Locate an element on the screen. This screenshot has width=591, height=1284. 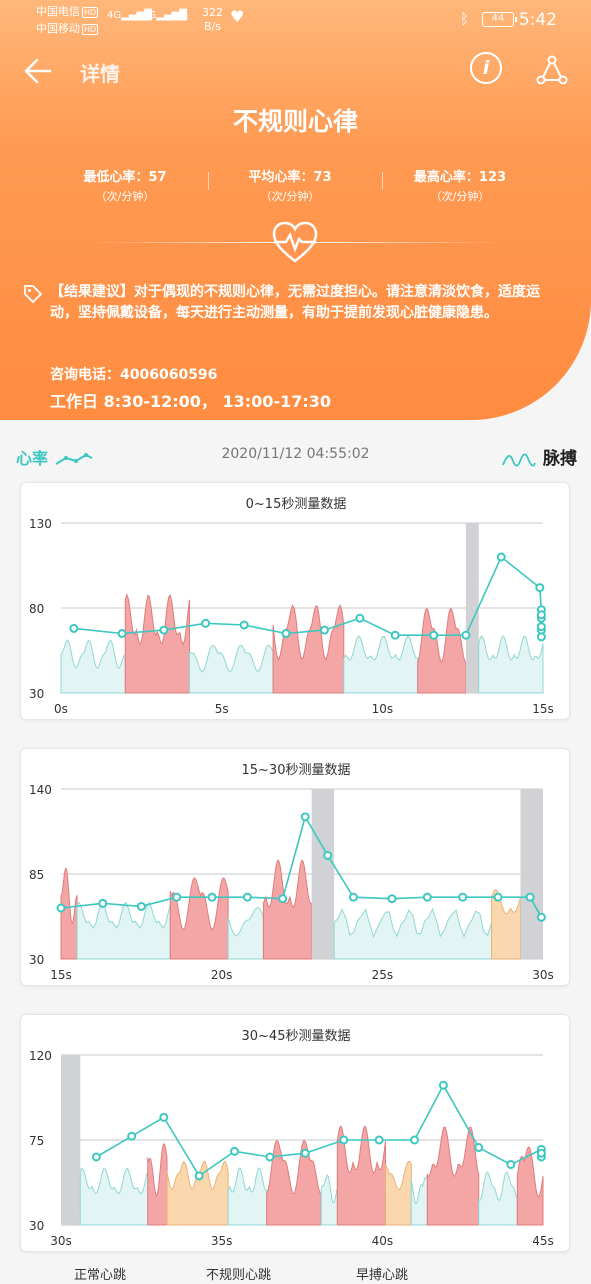
legend-irregular: 不规则心跳 is located at coordinates (239, 1275).